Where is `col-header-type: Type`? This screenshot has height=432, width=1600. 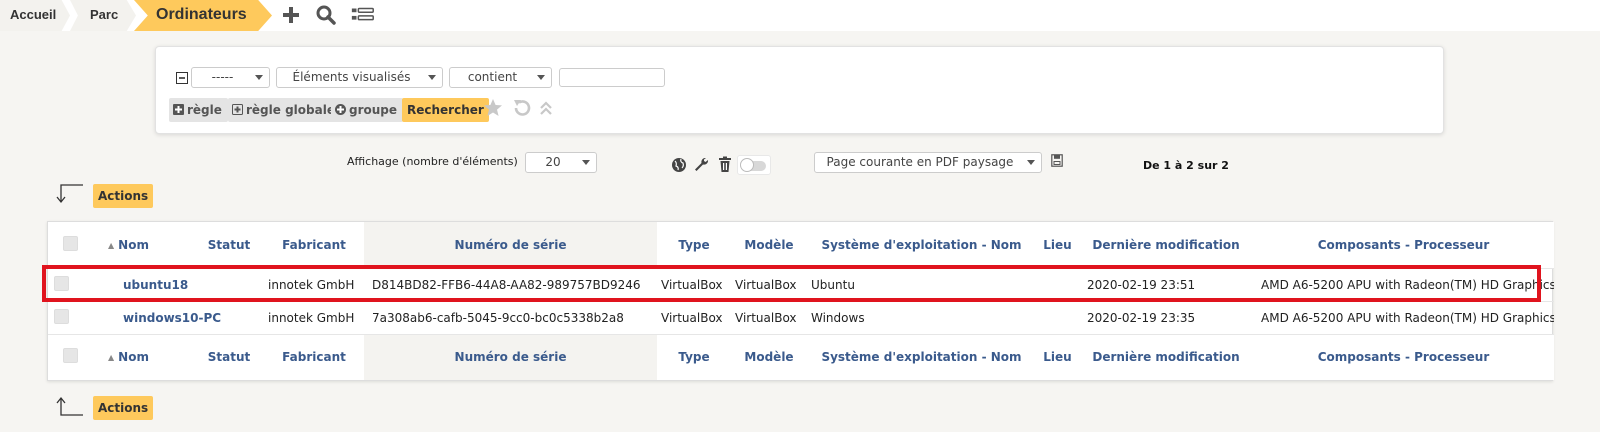
col-header-type: Type is located at coordinates (694, 245).